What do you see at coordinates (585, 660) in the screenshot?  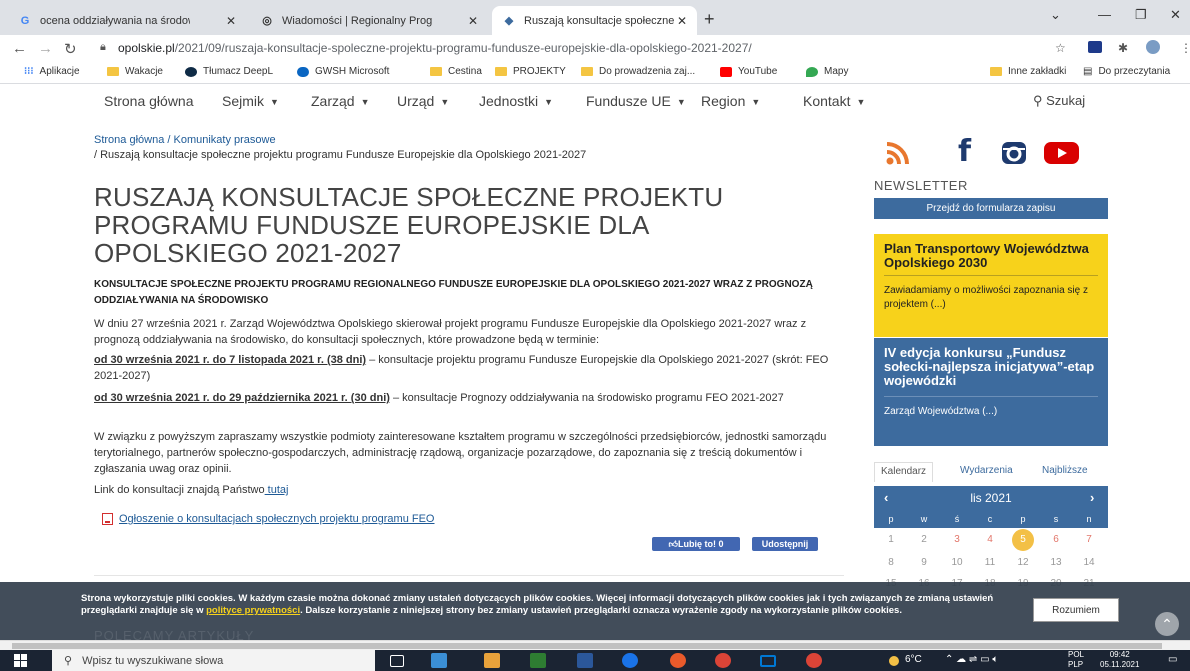 I see `word-icon` at bounding box center [585, 660].